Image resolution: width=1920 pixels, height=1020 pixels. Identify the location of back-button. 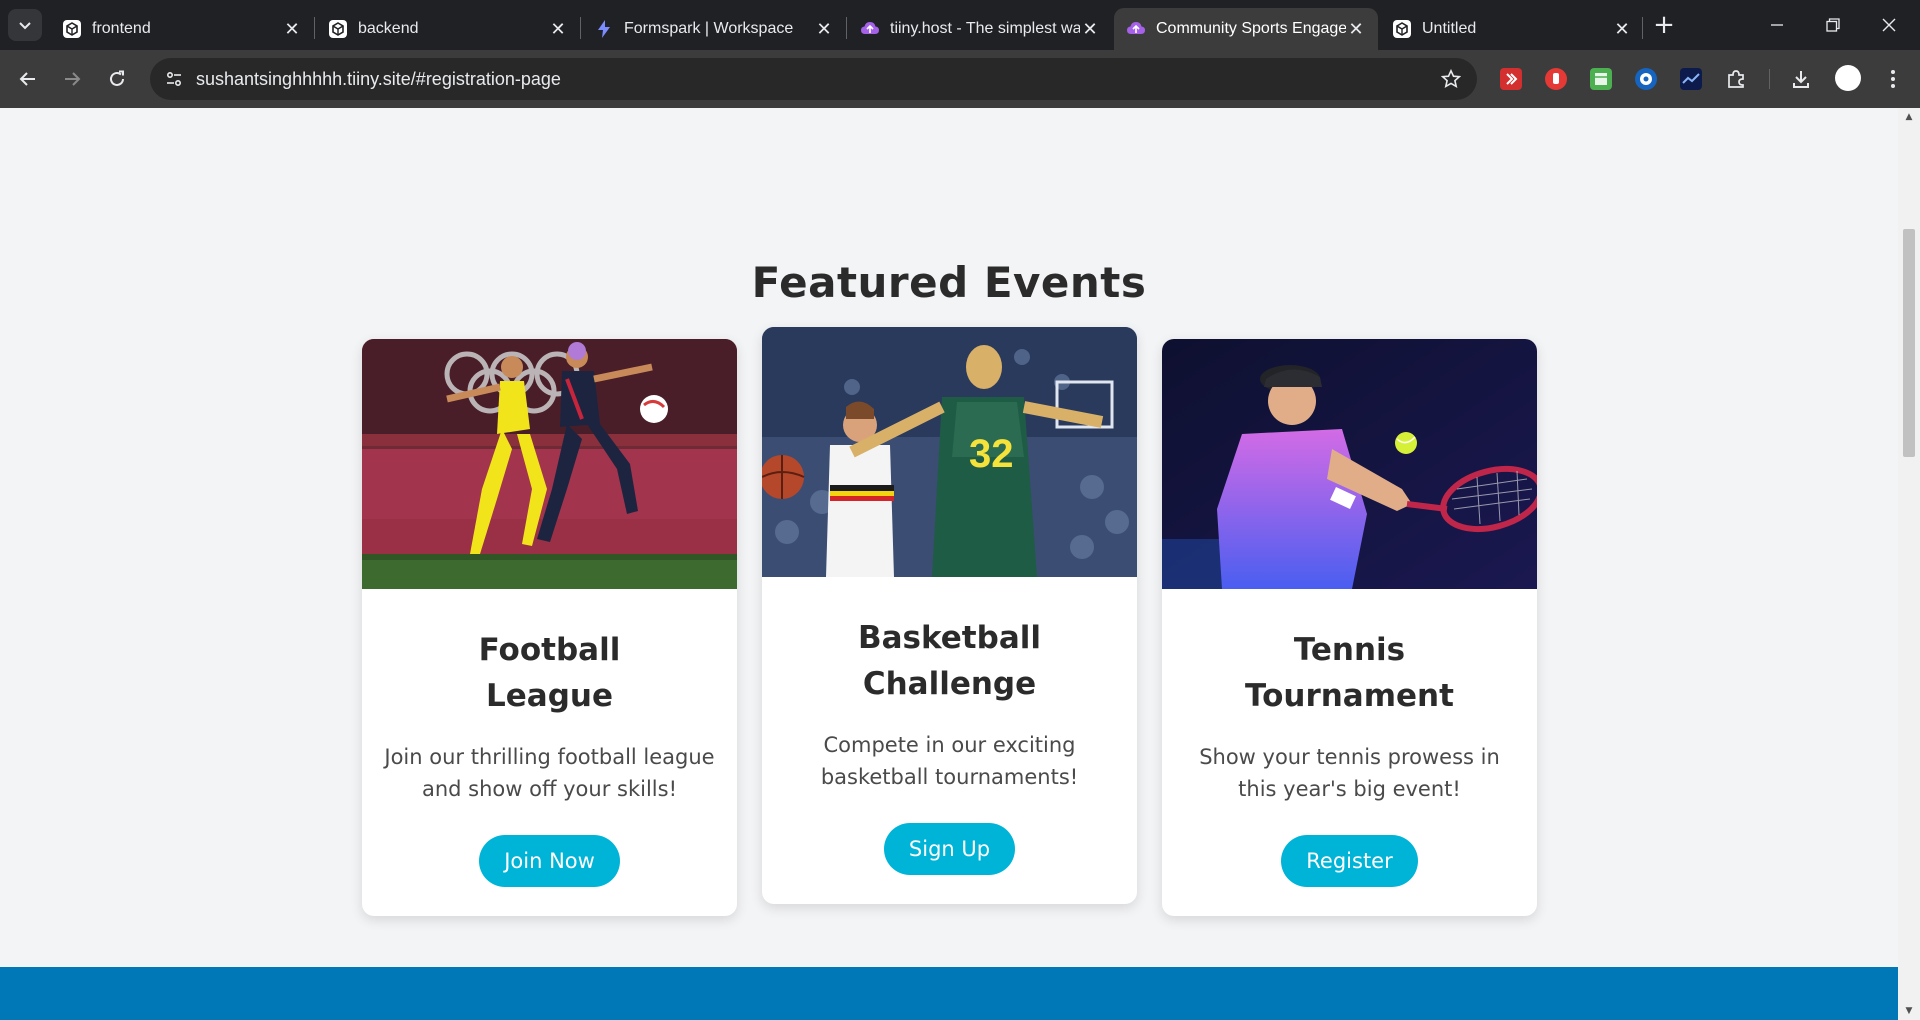
(28, 79).